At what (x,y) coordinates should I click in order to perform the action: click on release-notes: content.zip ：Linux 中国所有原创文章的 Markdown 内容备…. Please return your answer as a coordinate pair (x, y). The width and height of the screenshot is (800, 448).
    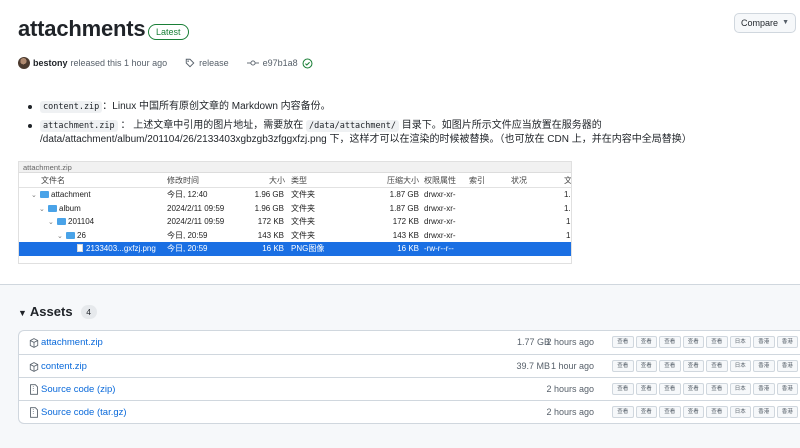
    Looking at the image, I should click on (411, 126).